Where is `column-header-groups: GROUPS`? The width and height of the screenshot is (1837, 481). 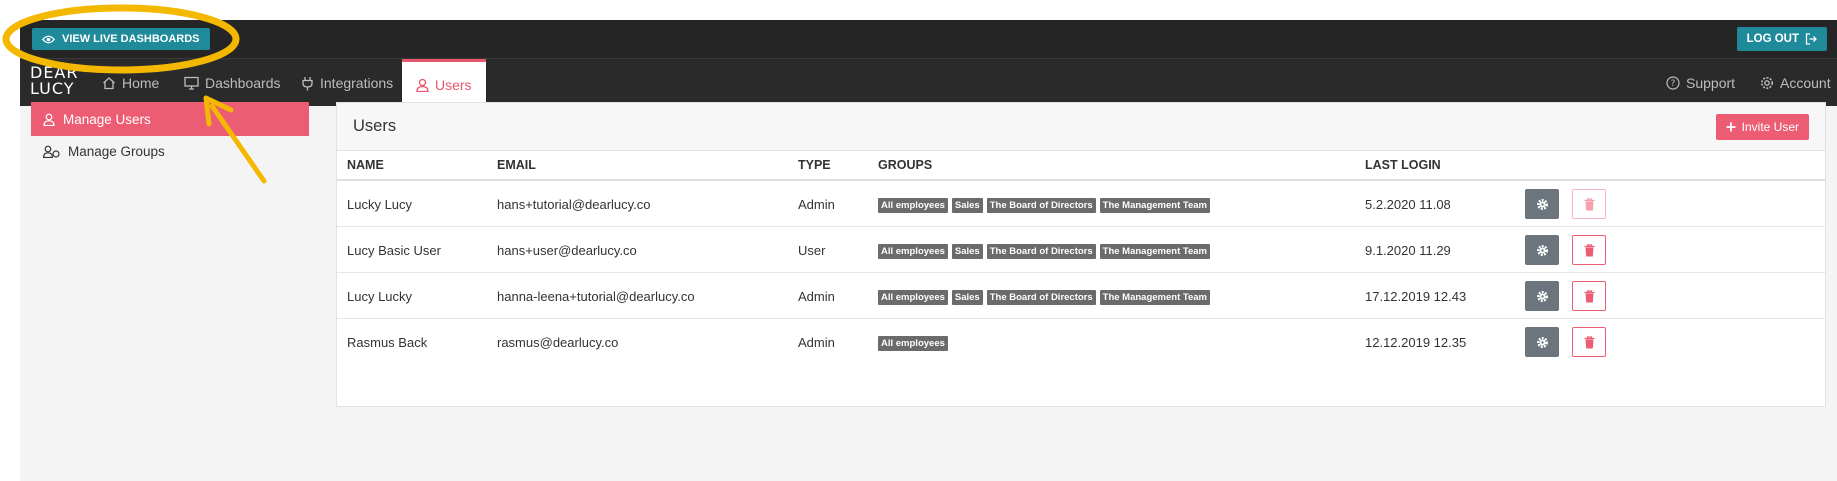
column-header-groups: GROUPS is located at coordinates (905, 165).